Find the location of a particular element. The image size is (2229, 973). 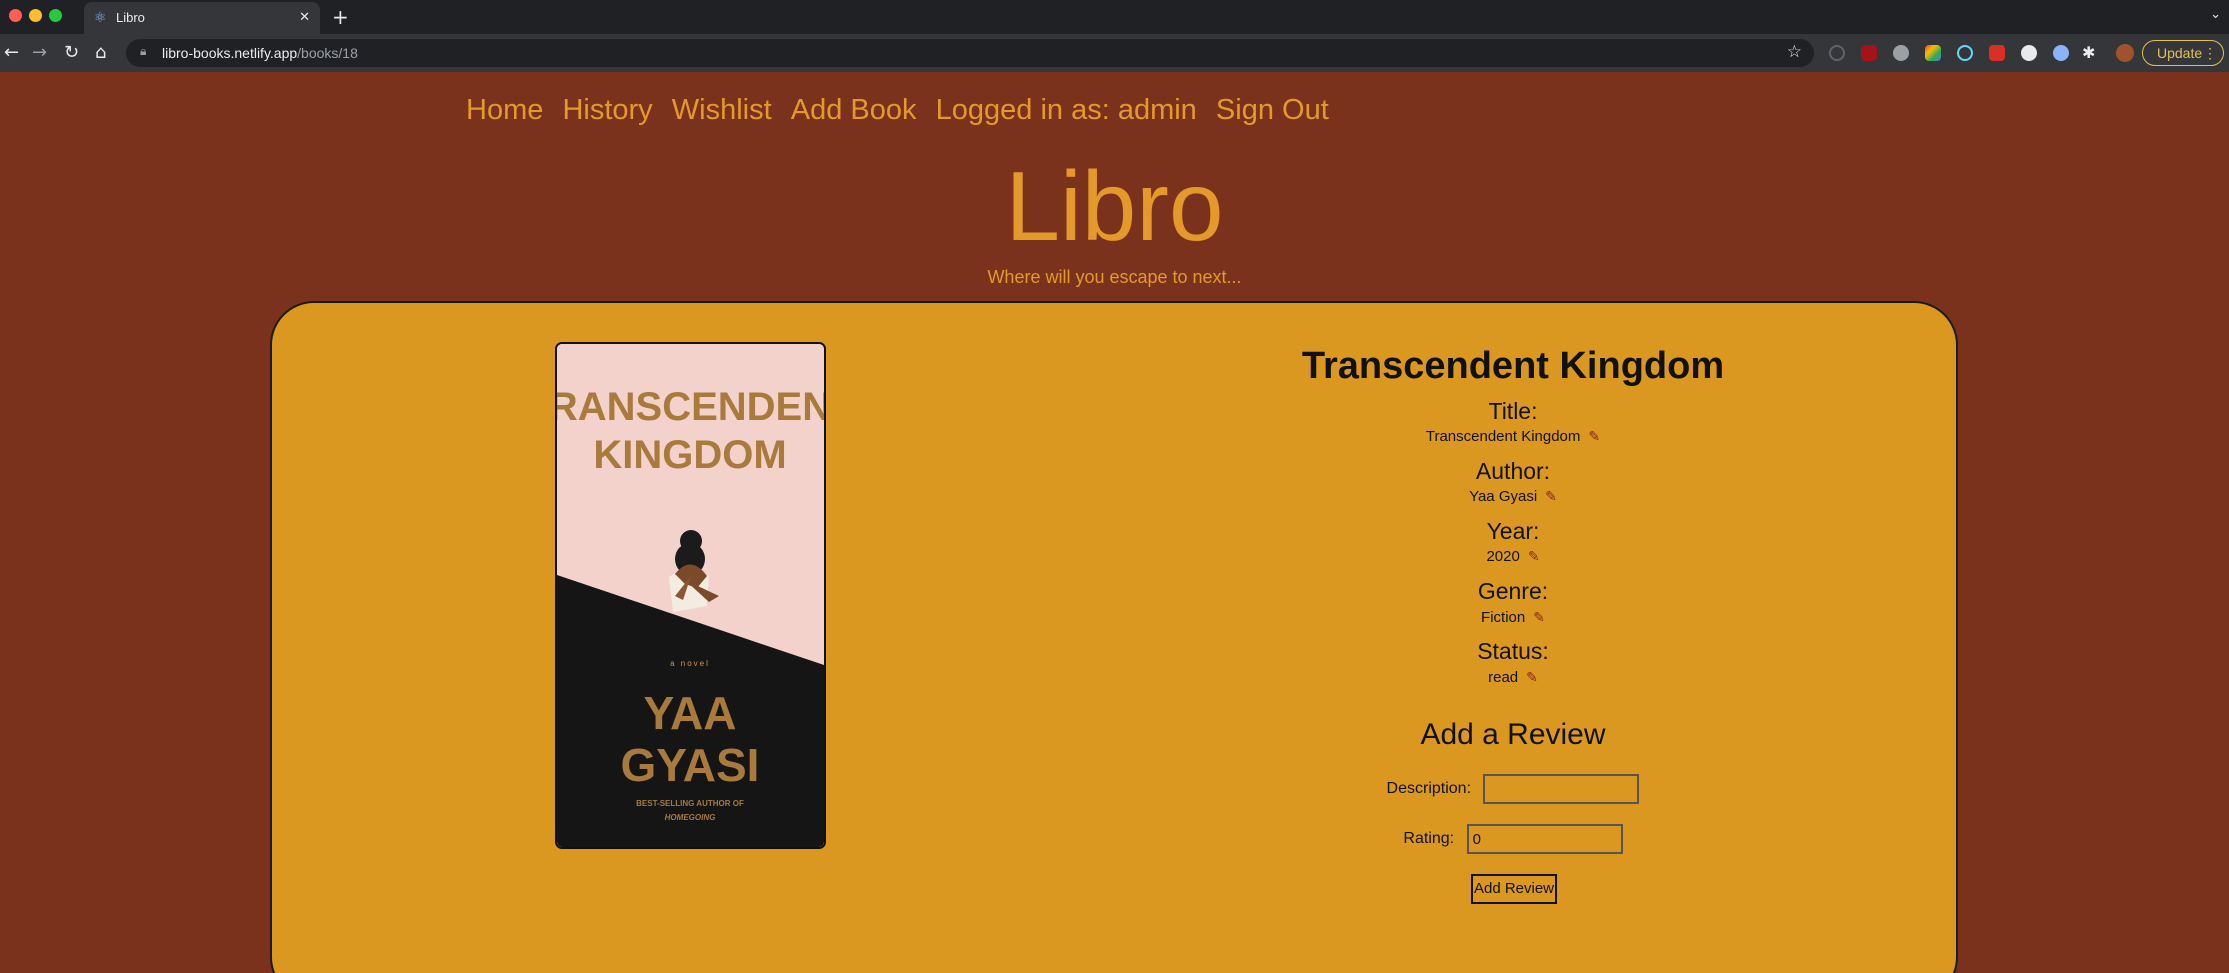

rating-row: Rating: is located at coordinates (1513, 839).